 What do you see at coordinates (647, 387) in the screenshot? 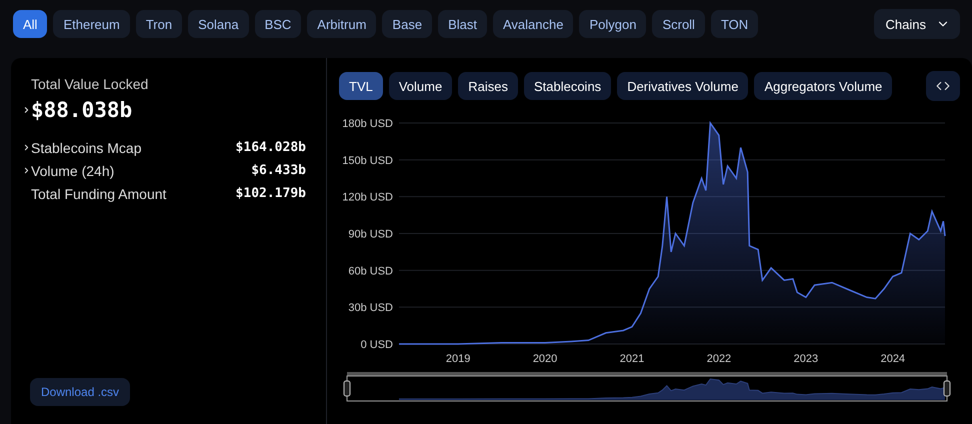
I see `range-navigator` at bounding box center [647, 387].